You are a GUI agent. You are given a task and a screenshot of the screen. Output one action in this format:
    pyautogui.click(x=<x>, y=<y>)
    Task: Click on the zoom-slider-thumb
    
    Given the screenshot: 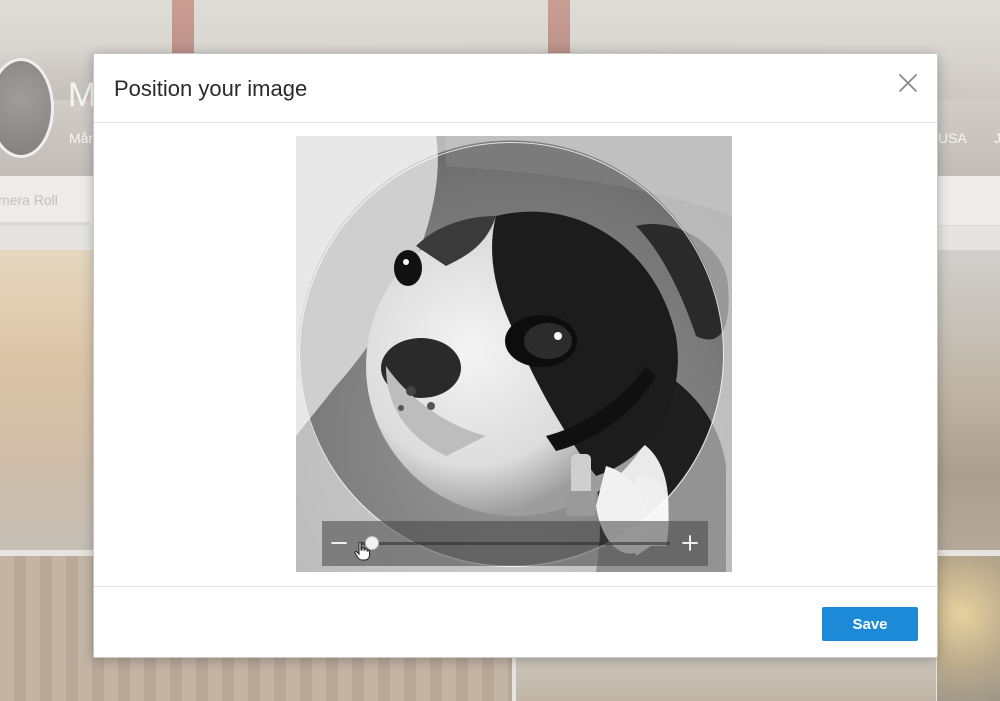 What is the action you would take?
    pyautogui.click(x=372, y=543)
    